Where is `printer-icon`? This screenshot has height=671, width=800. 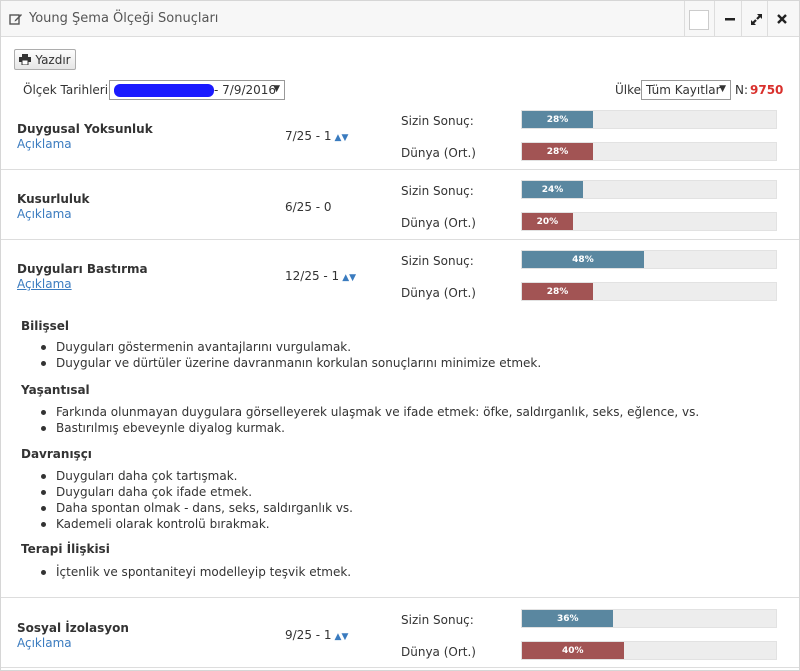
printer-icon is located at coordinates (25, 59).